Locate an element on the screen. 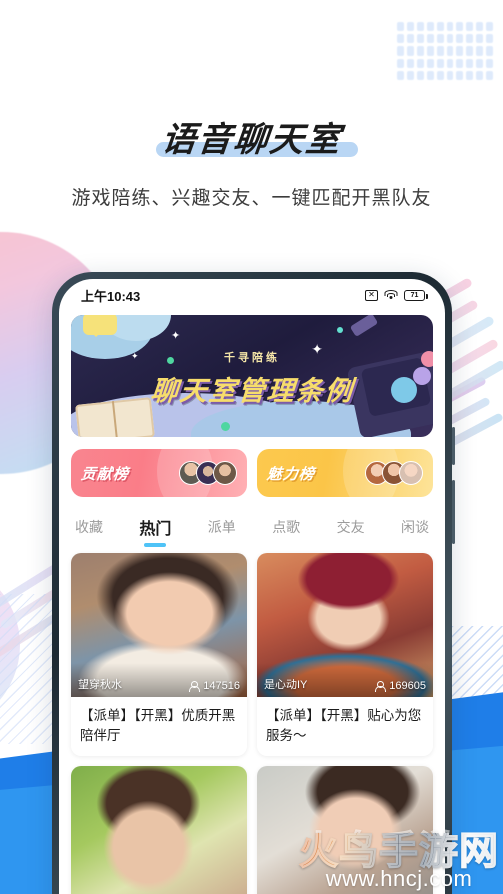  room-card is located at coordinates (159, 830).